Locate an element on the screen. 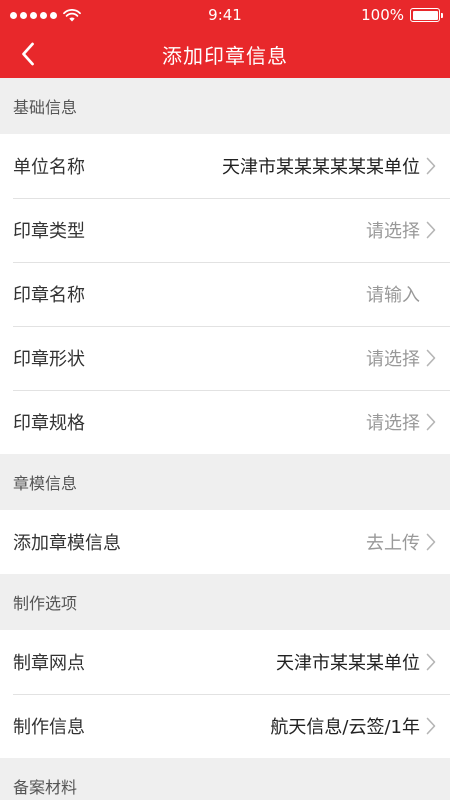  row-label: 印章规格 is located at coordinates (49, 423).